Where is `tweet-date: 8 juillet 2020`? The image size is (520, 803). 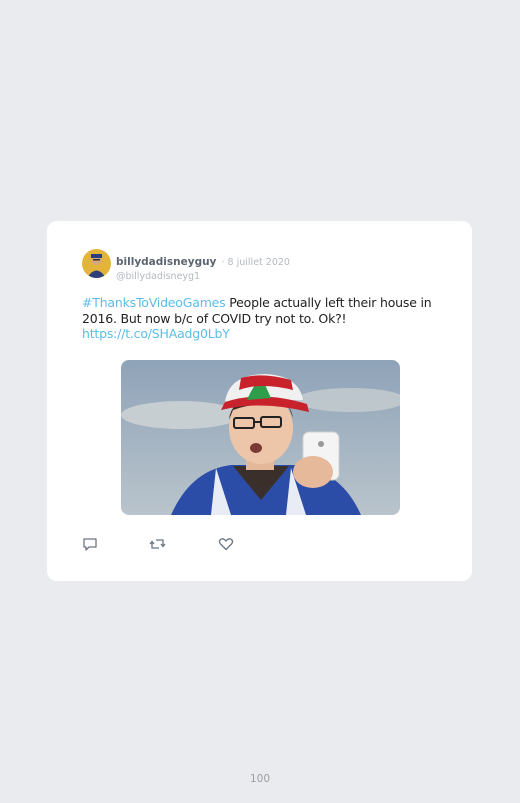 tweet-date: 8 juillet 2020 is located at coordinates (259, 262).